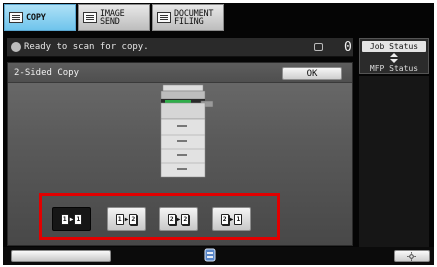  I want to click on bottom-bar, so click(218, 256).